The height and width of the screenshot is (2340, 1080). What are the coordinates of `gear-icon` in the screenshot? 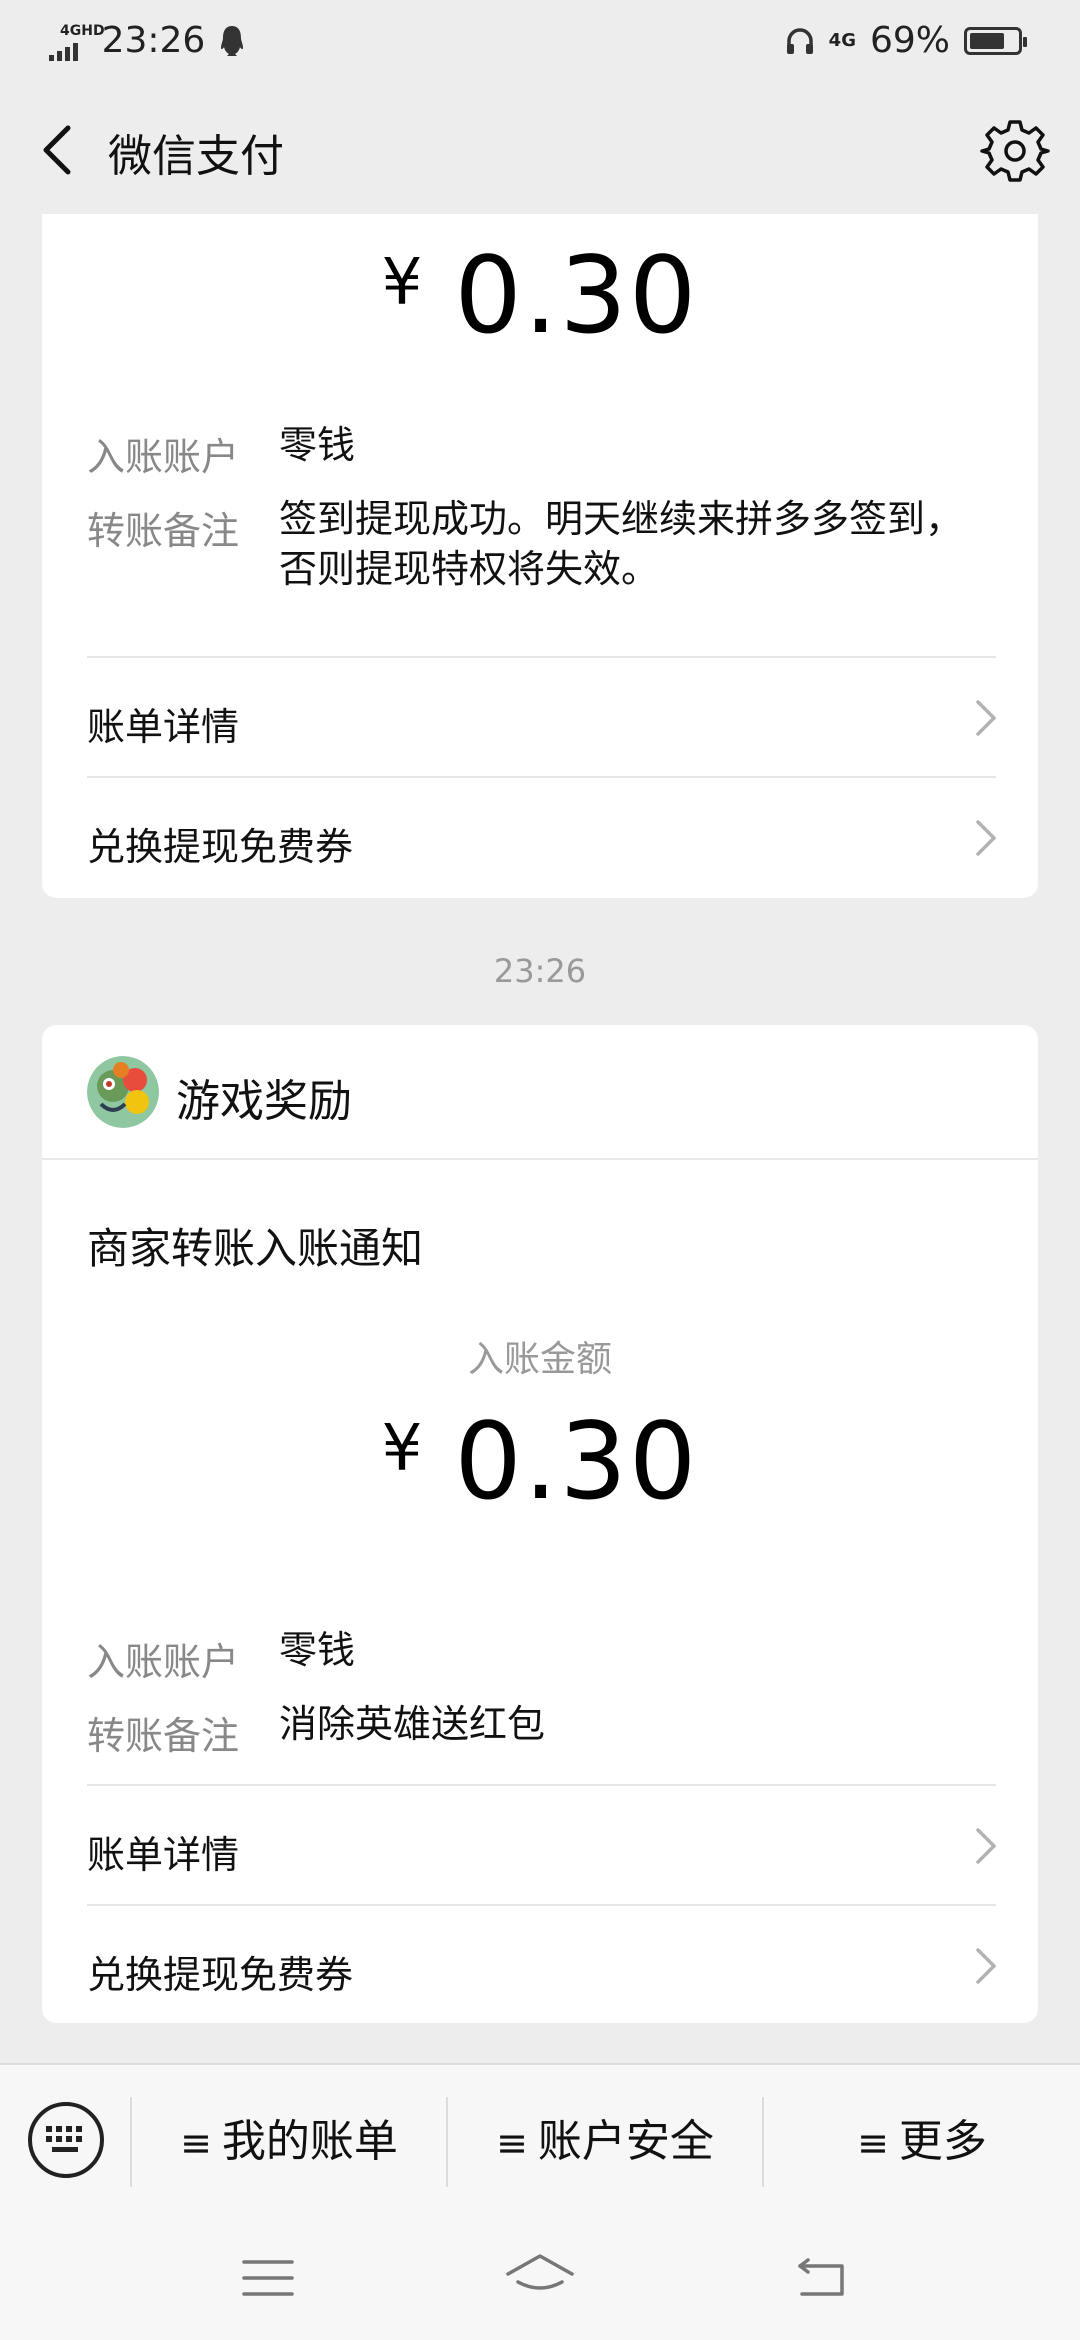 It's located at (1015, 151).